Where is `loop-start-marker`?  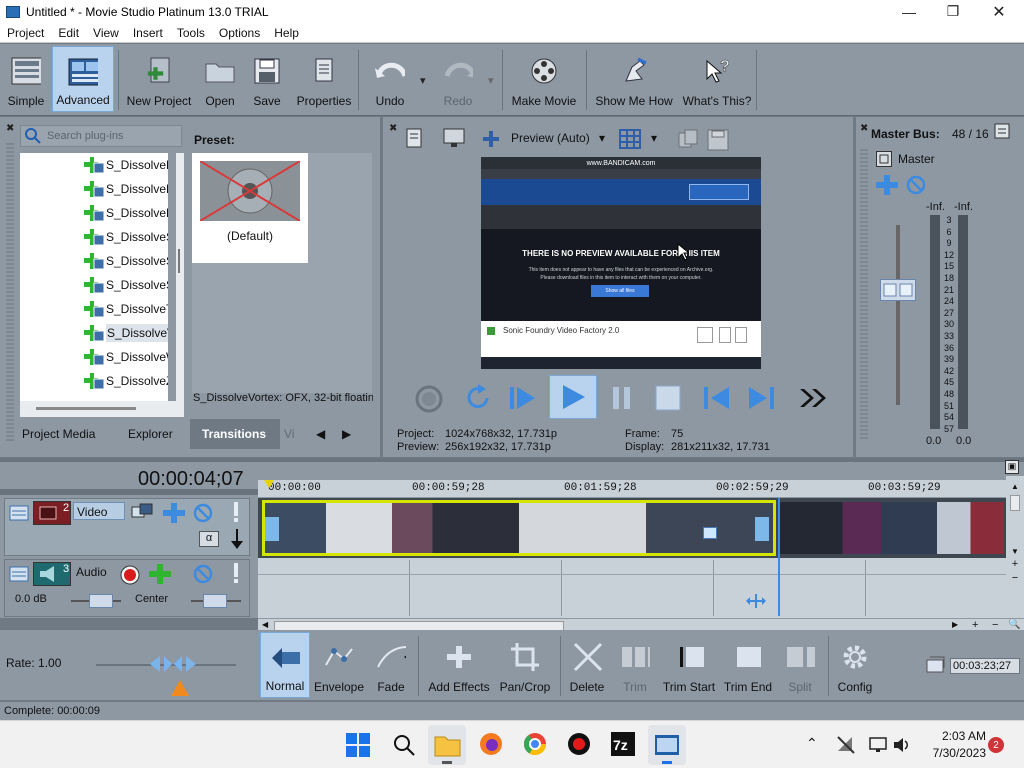
loop-start-marker is located at coordinates (269, 484).